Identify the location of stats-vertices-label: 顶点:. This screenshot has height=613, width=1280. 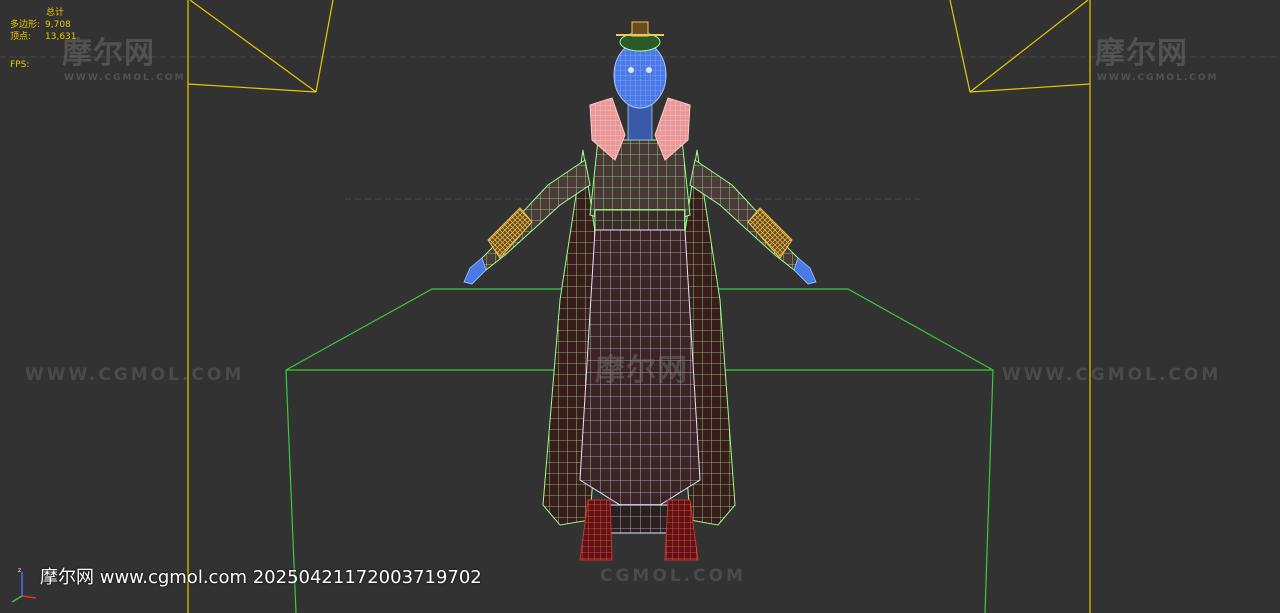
(21, 37).